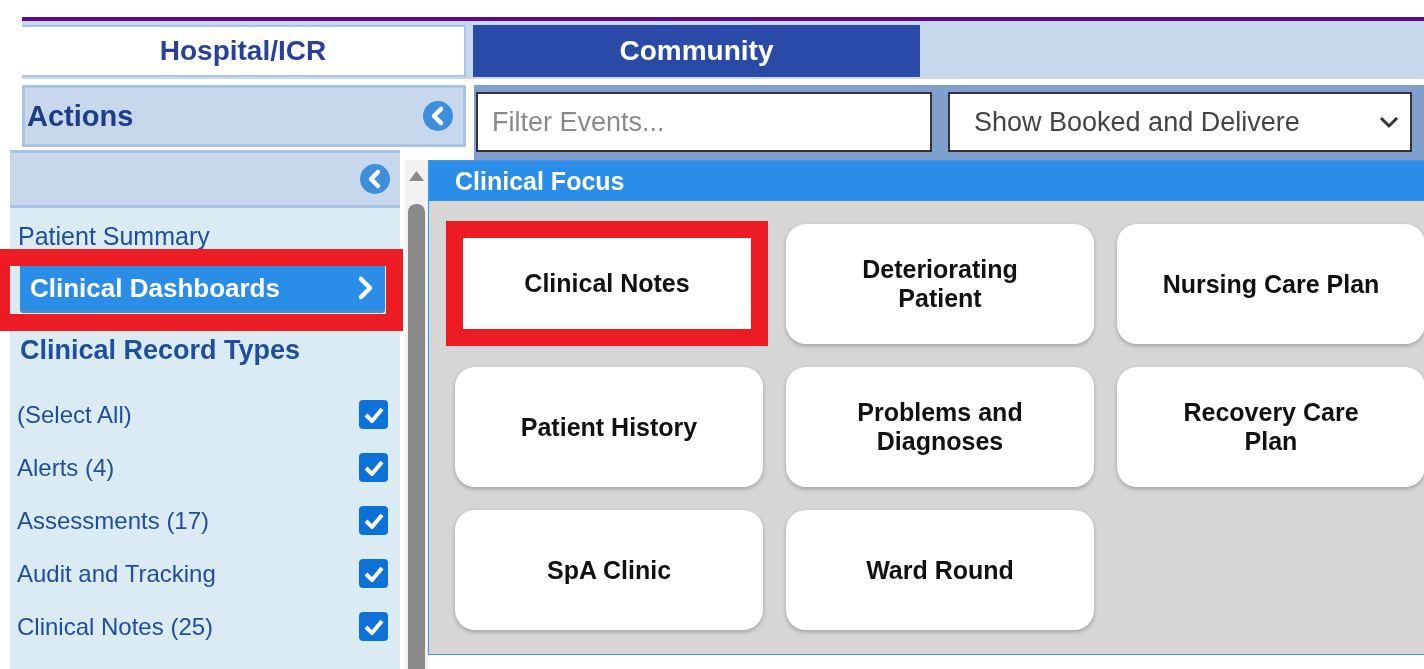  What do you see at coordinates (1270, 427) in the screenshot?
I see `dashboard-tile: Recovery Care Plan` at bounding box center [1270, 427].